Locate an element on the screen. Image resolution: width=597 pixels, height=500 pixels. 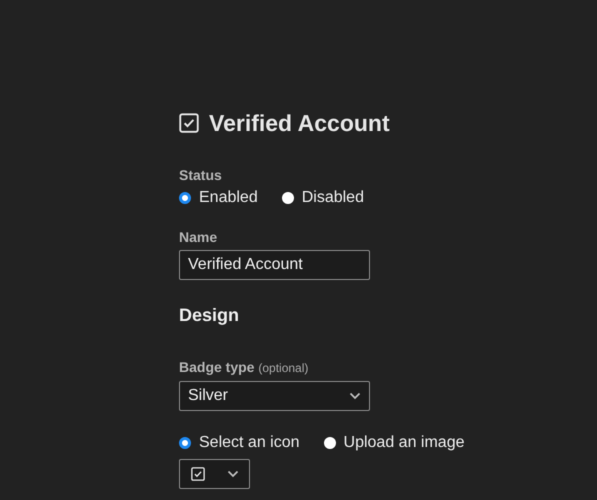
field-label: Name is located at coordinates (198, 237).